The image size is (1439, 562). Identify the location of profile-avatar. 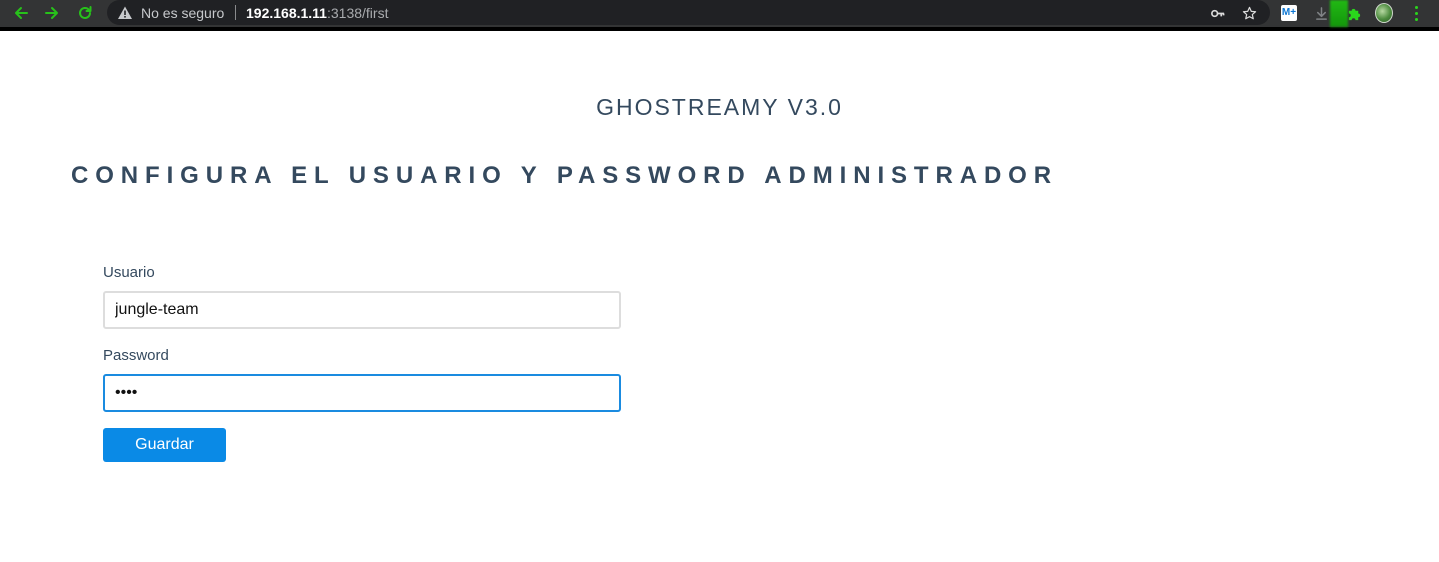
(1384, 13).